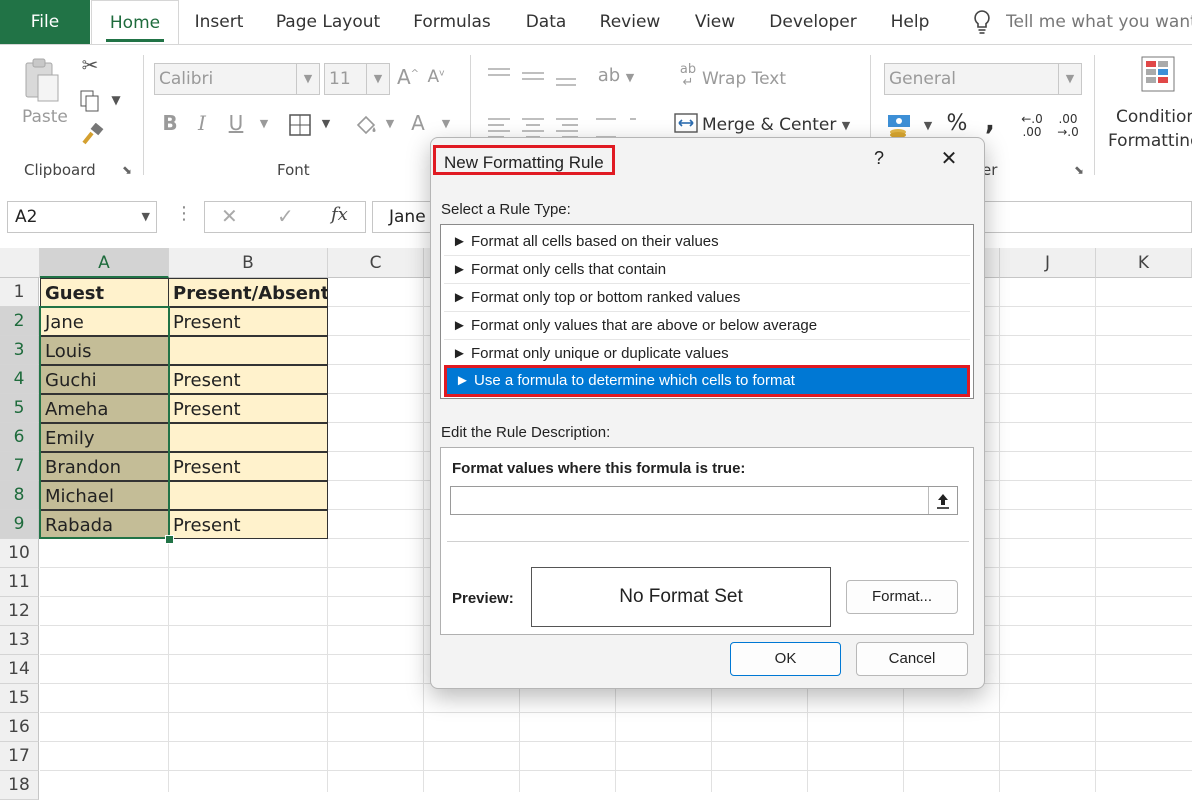 The image size is (1192, 800). What do you see at coordinates (1048, 263) in the screenshot?
I see `column-header-j: J` at bounding box center [1048, 263].